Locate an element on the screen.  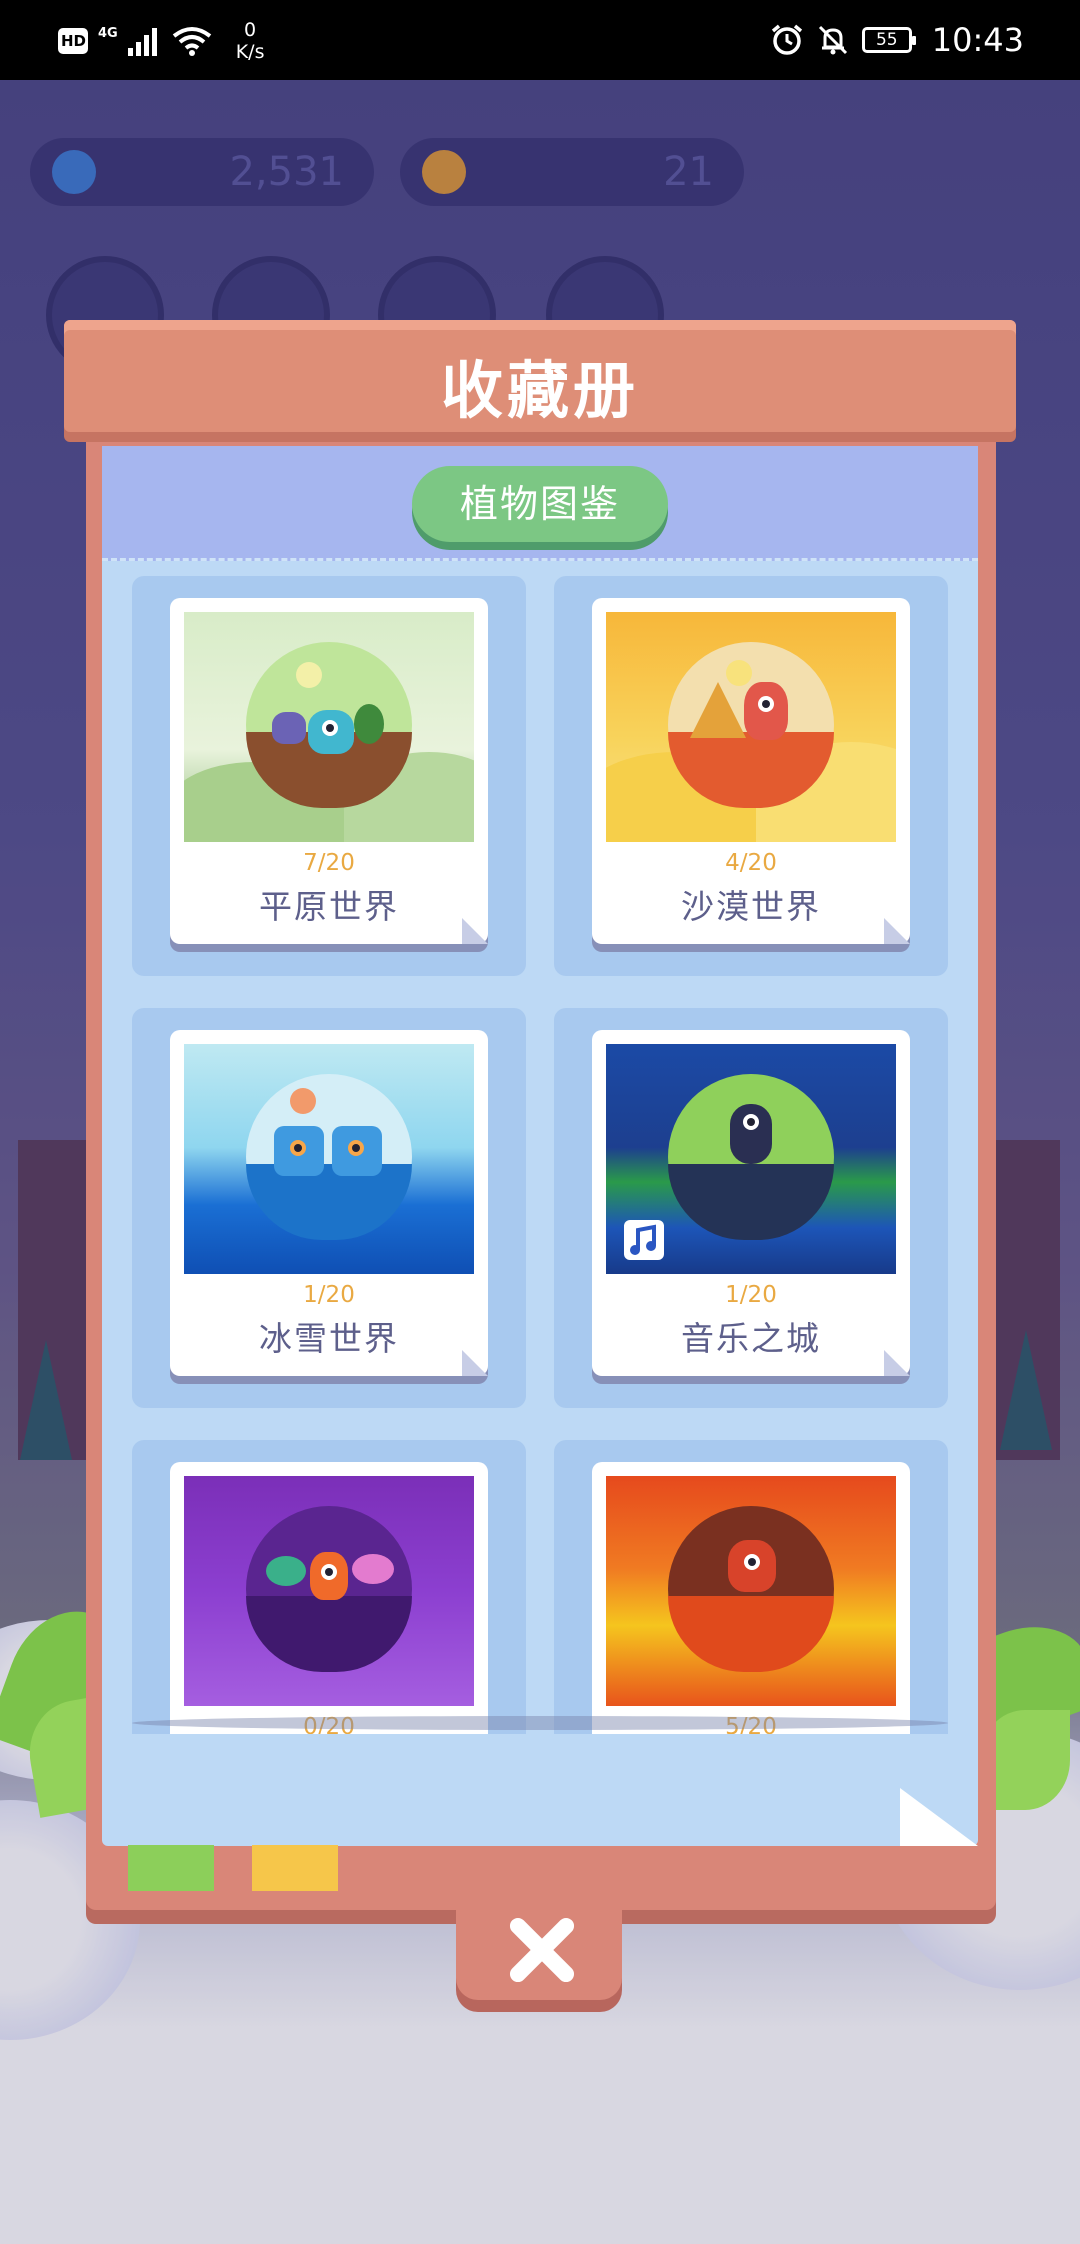
hd-badge: HD is located at coordinates (73, 41).